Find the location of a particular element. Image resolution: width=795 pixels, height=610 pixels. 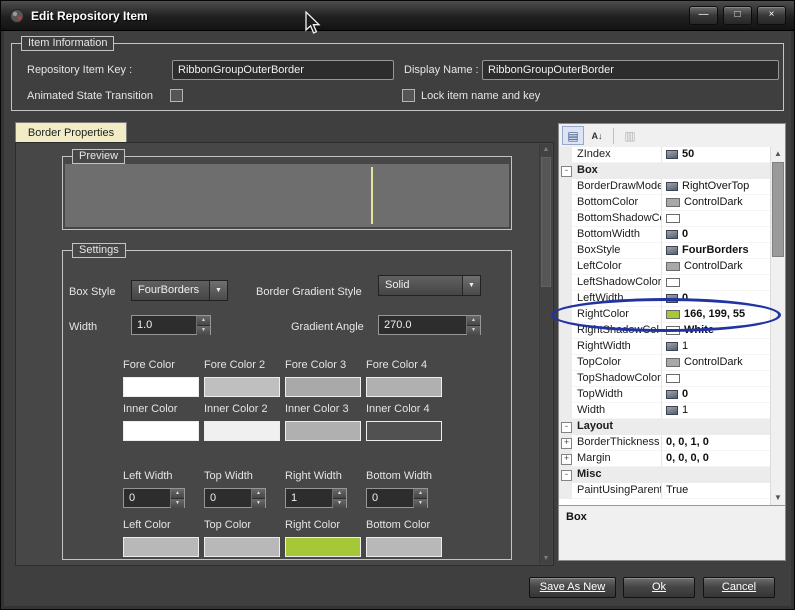

lock-item-checkbox is located at coordinates (408, 95).